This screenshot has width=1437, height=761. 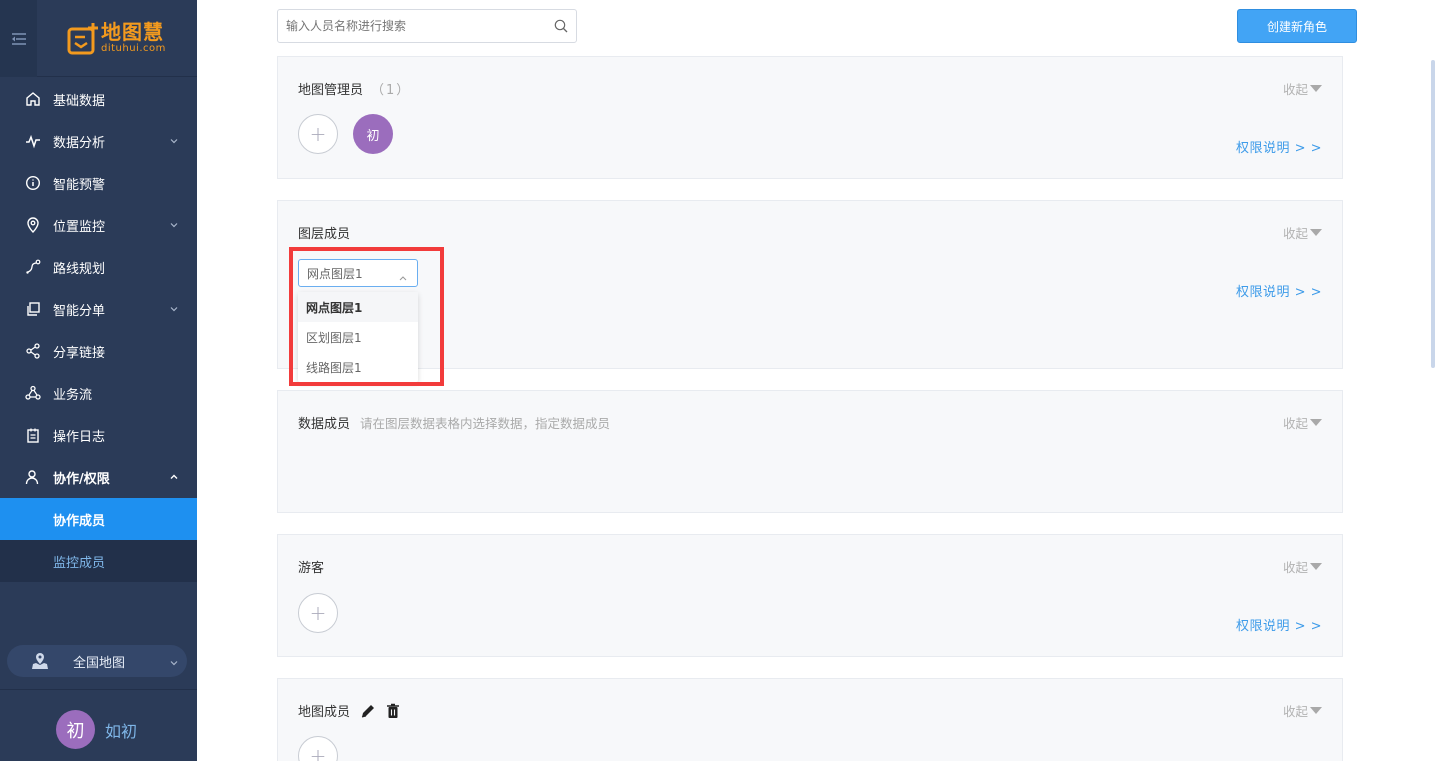 I want to click on sidebar-item-label: 协作/权限, so click(x=81, y=479).